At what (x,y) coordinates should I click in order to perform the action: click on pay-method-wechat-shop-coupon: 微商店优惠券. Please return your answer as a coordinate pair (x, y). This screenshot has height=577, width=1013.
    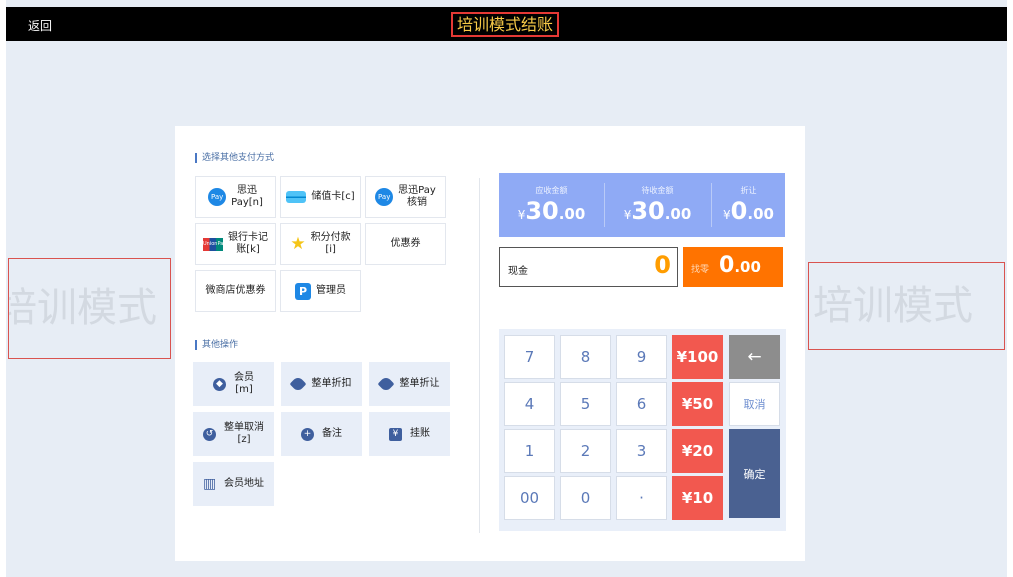
    Looking at the image, I should click on (235, 291).